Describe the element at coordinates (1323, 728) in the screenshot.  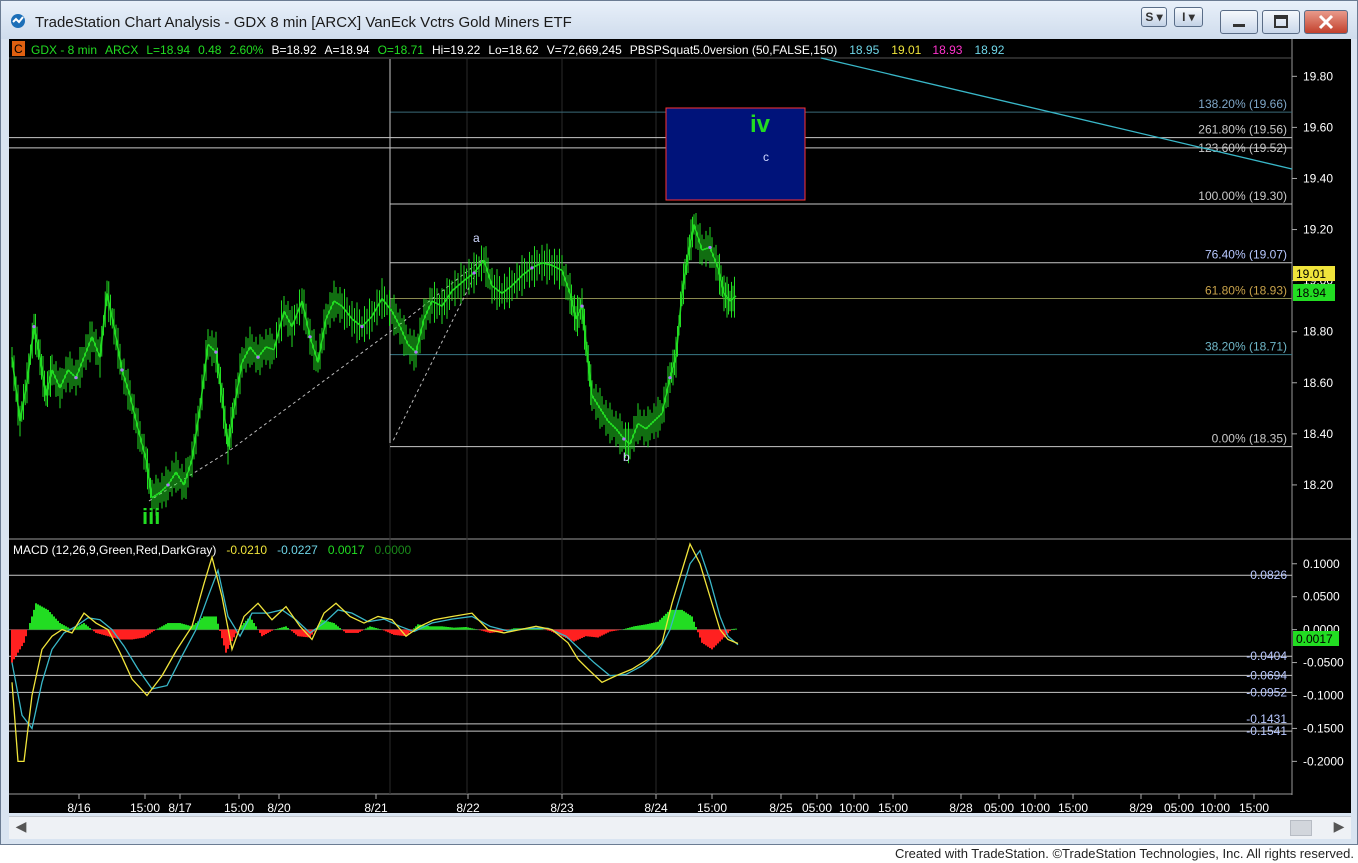
I see `macd-tick-label: -0.1500` at that location.